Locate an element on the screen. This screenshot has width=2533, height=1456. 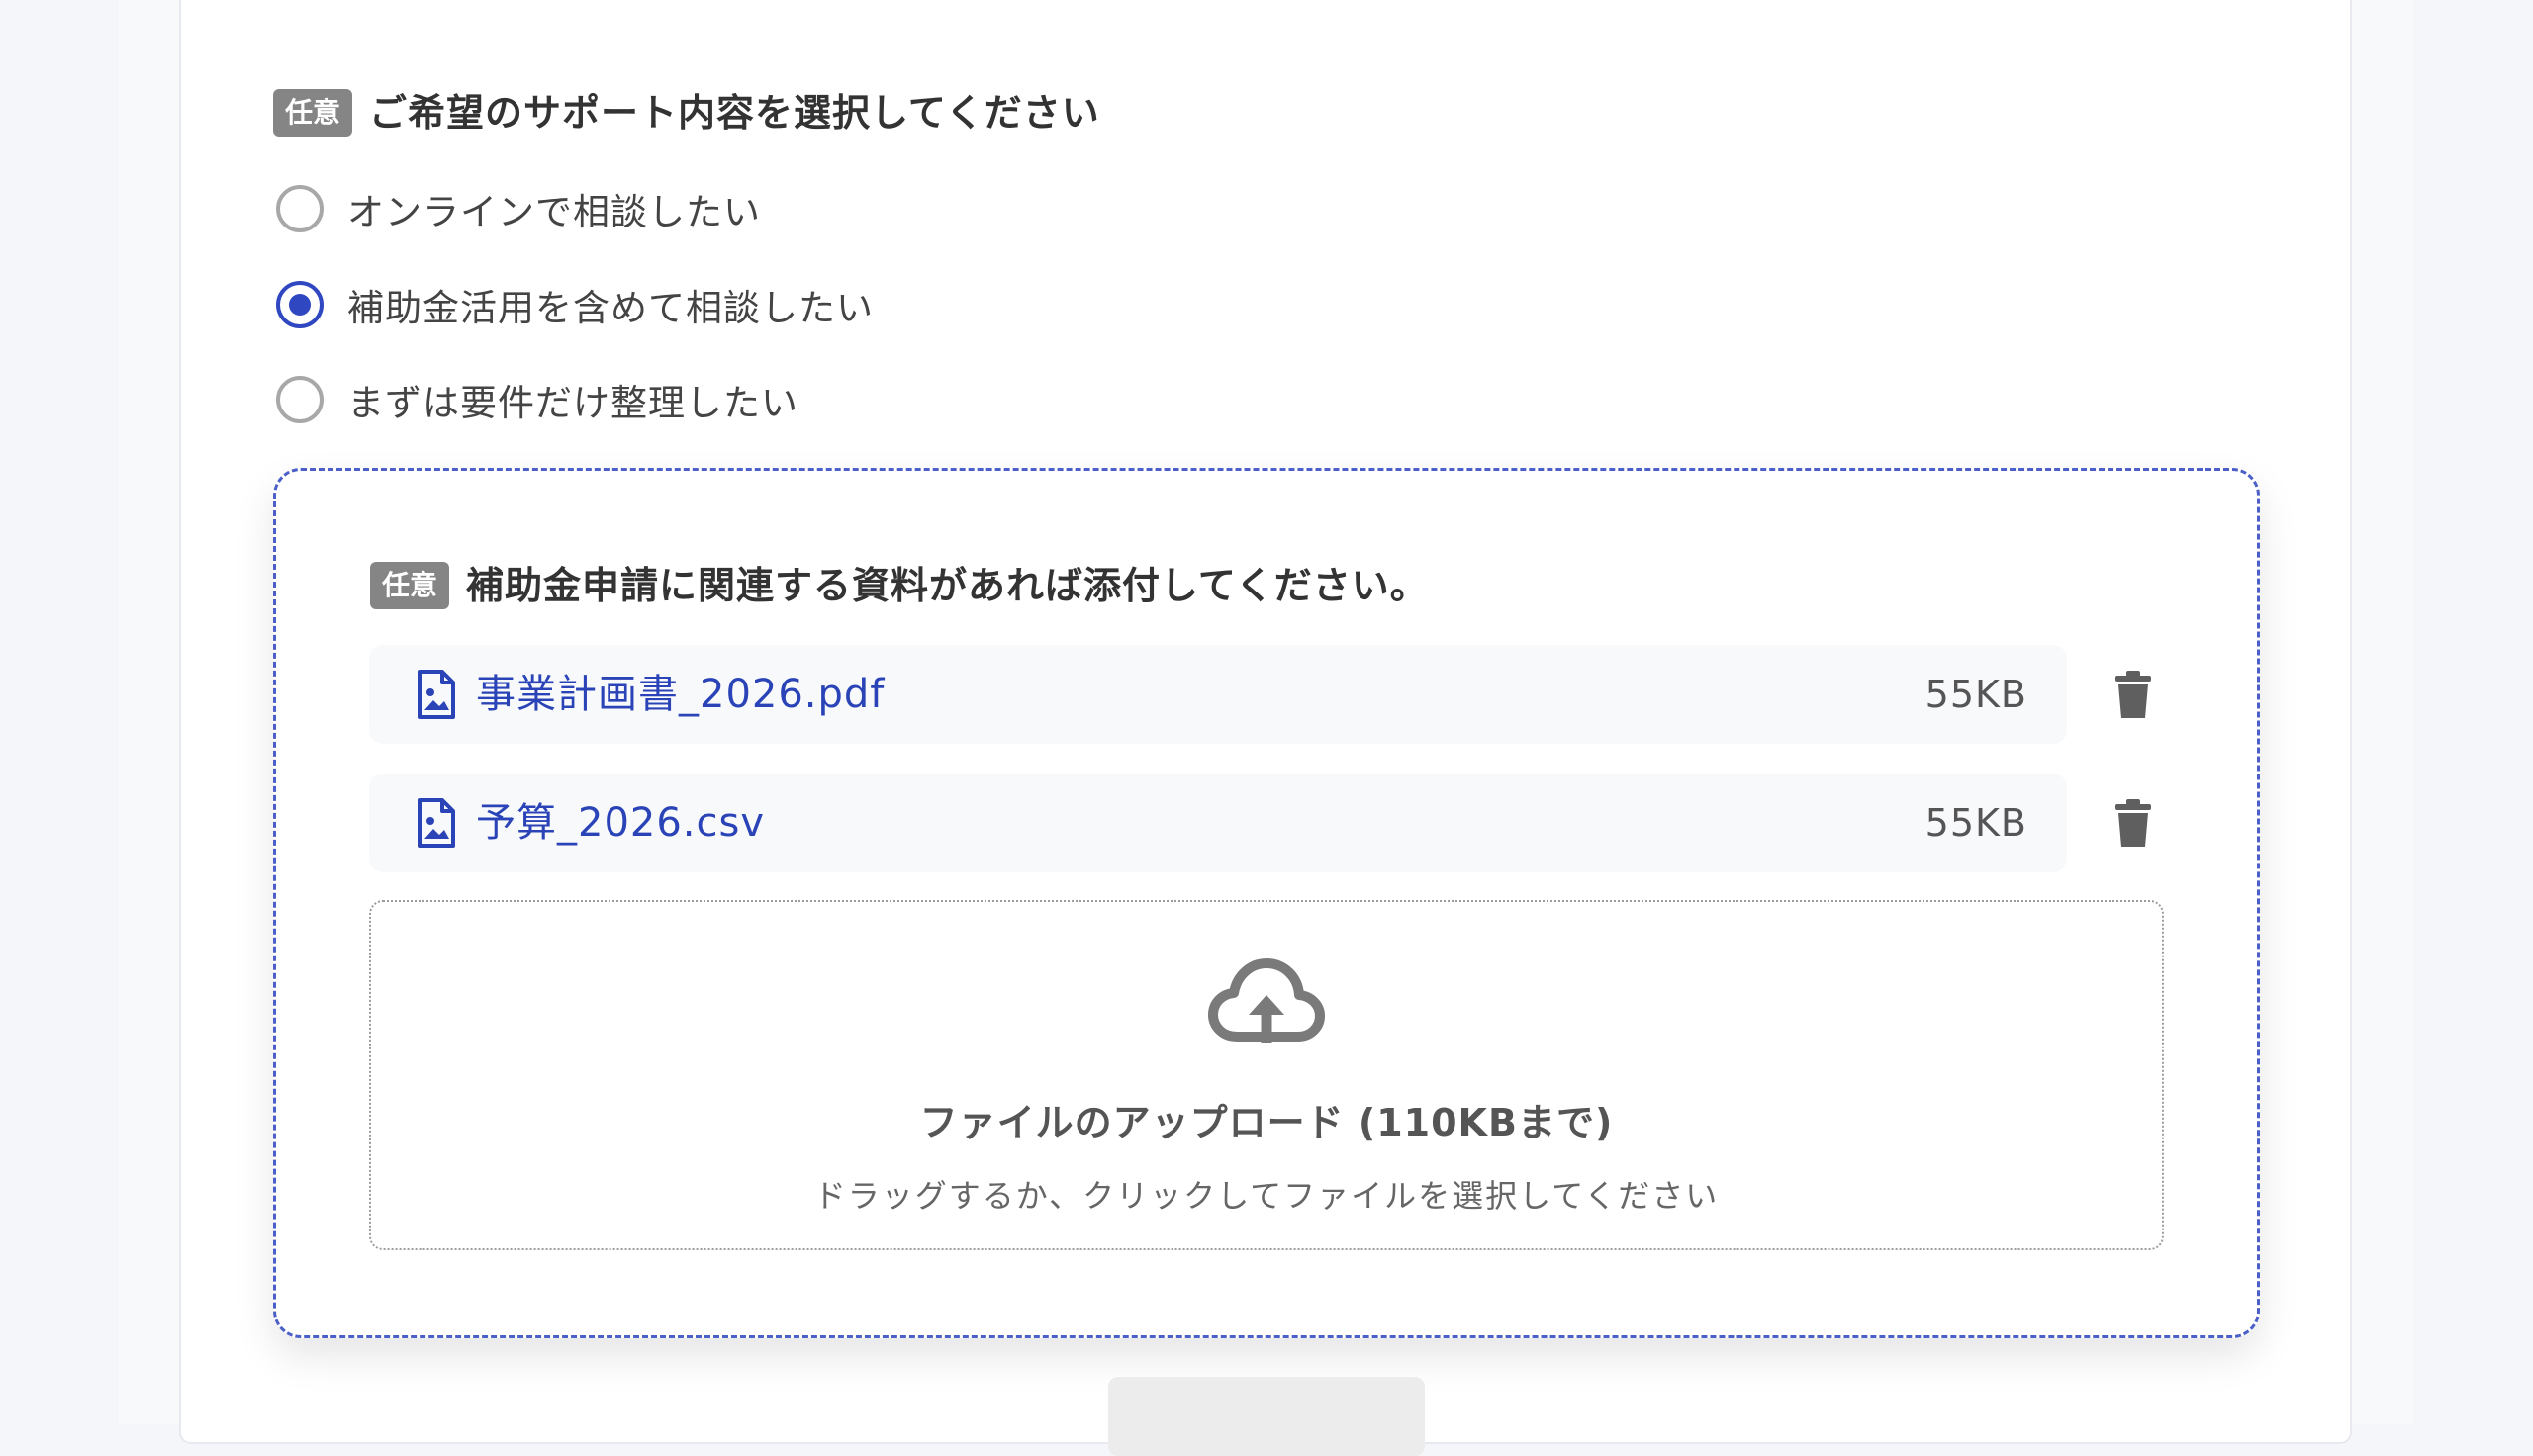
dropzone-subtitle: ドラッグするか、クリックしてファイルを選択してください is located at coordinates (1266, 1196).